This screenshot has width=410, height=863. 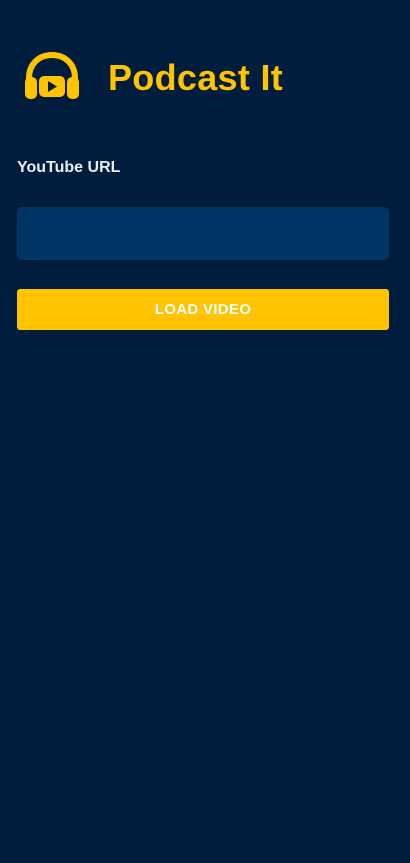 I want to click on app-header: Podcast It, so click(x=152, y=78).